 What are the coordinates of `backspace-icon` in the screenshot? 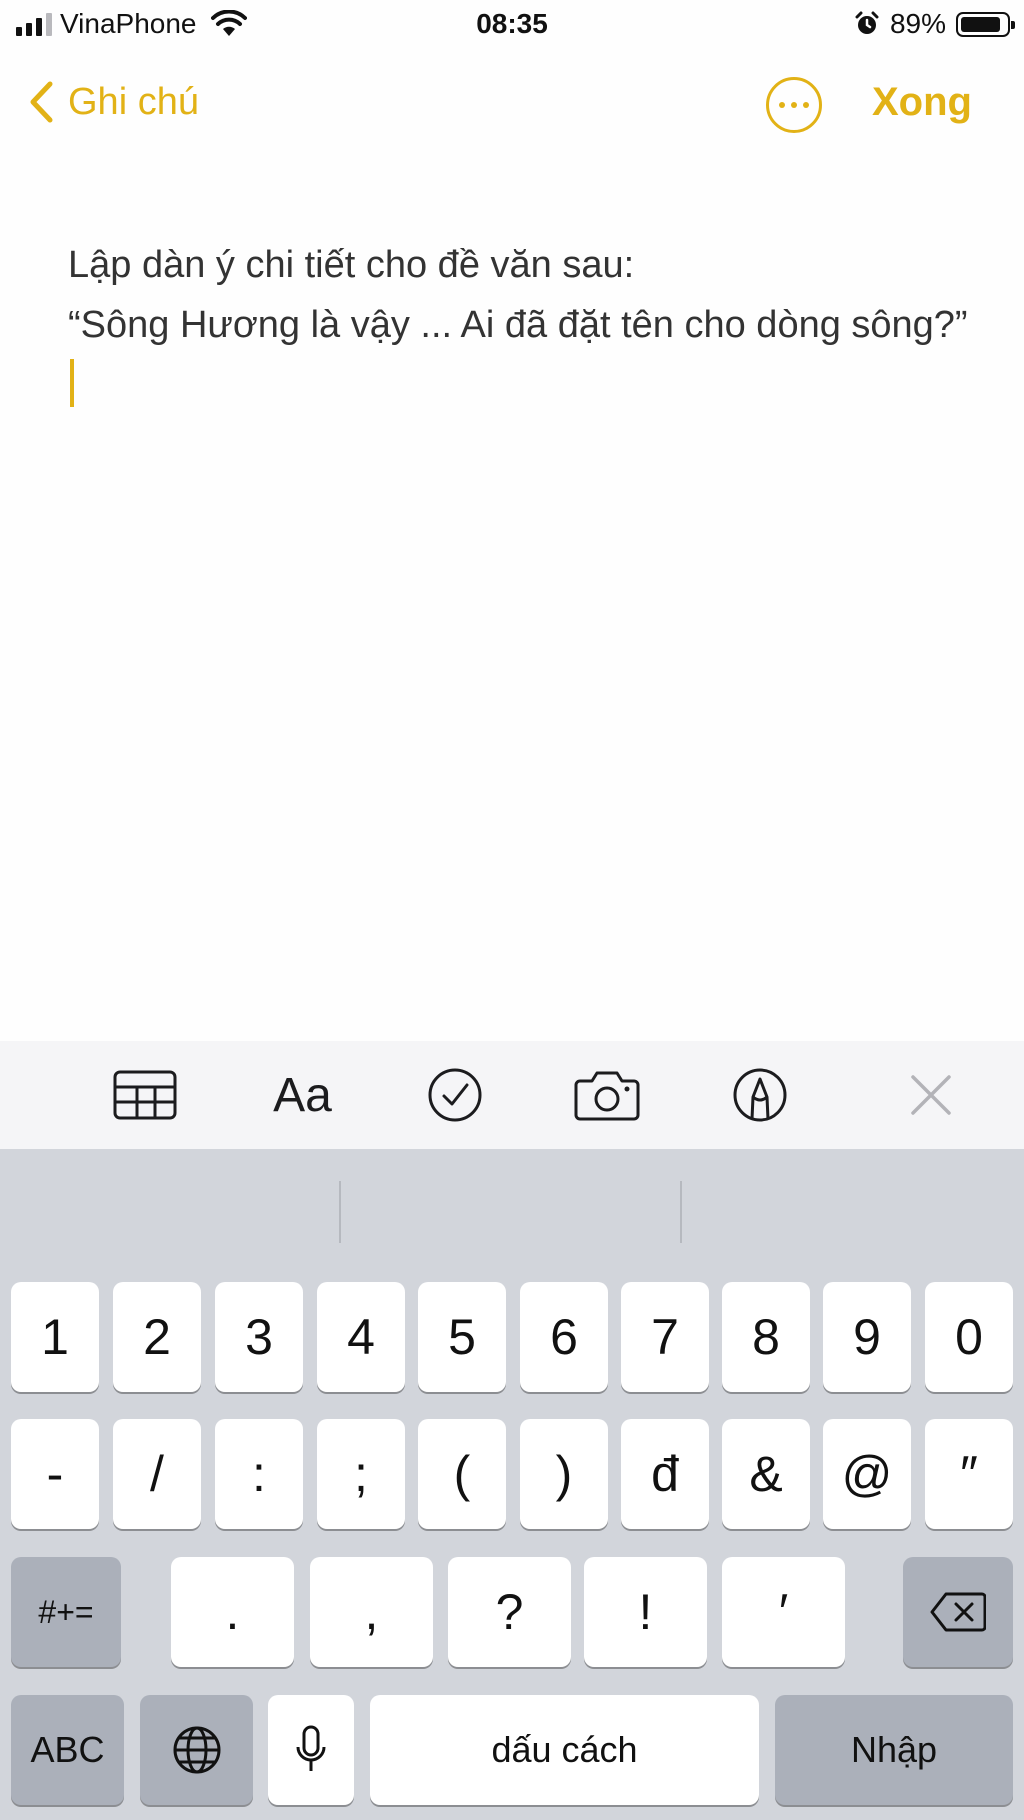 It's located at (958, 1612).